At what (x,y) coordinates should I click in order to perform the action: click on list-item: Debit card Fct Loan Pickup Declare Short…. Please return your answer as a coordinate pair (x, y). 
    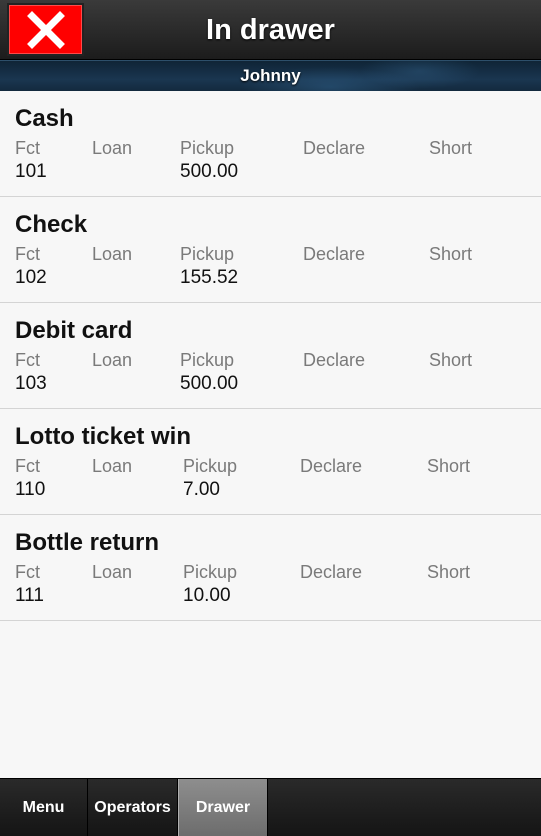
    Looking at the image, I should click on (270, 356).